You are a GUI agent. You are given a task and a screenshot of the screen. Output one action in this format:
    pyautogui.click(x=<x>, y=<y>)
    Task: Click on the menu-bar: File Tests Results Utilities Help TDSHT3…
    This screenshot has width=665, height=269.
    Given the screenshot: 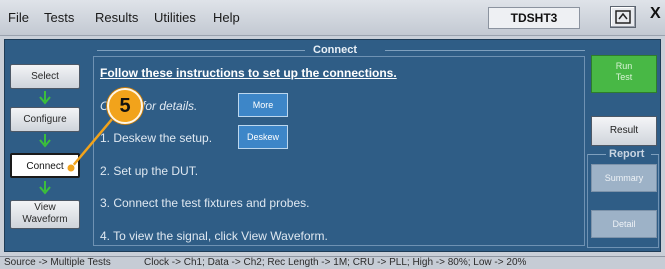 What is the action you would take?
    pyautogui.click(x=332, y=18)
    